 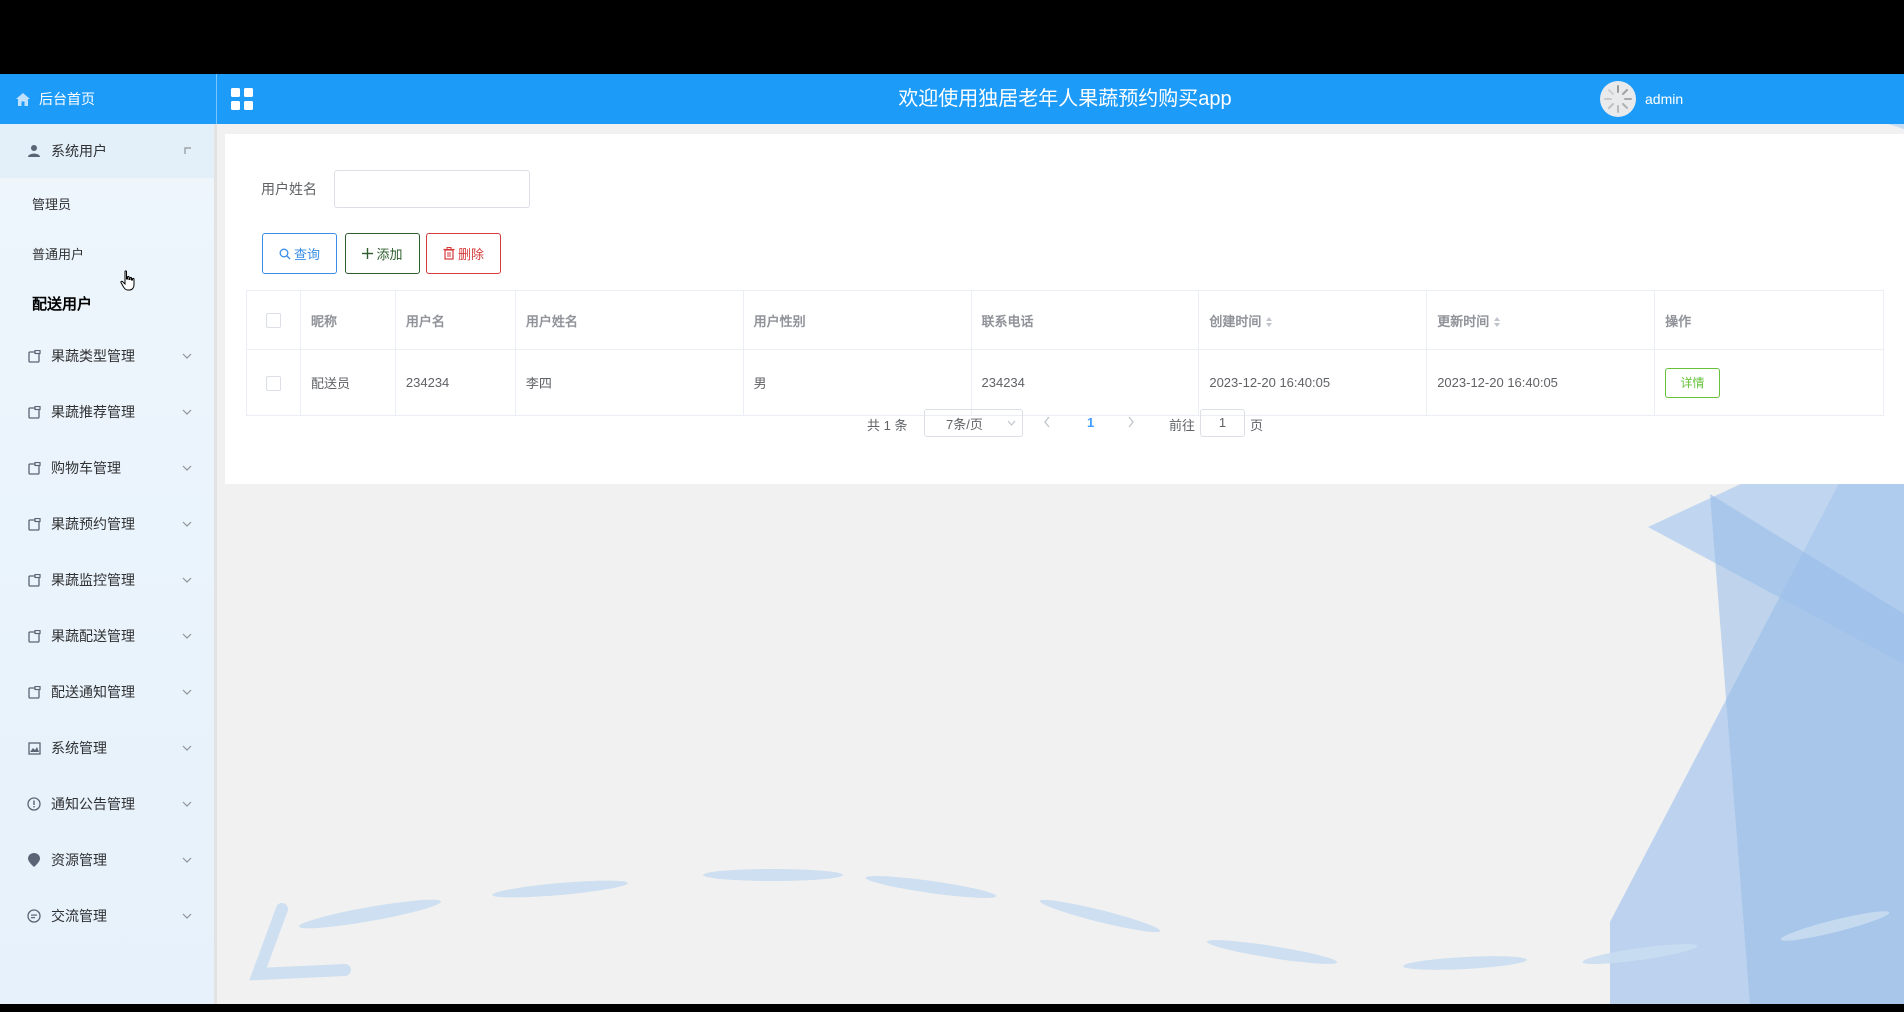 I want to click on sidebar-subitem-admin: 管理员, so click(x=107, y=203).